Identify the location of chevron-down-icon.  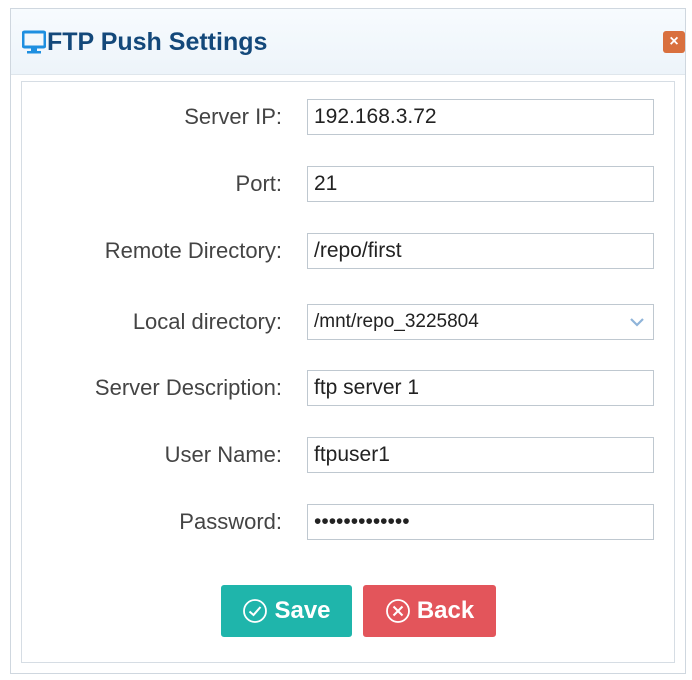
(637, 322).